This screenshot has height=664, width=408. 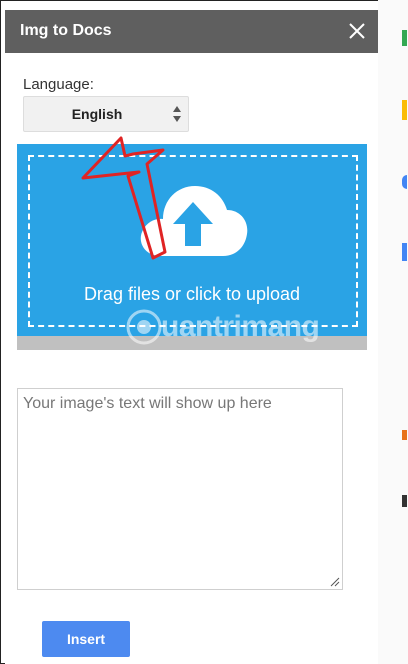 What do you see at coordinates (404, 182) in the screenshot?
I see `toolbar-marker-blue` at bounding box center [404, 182].